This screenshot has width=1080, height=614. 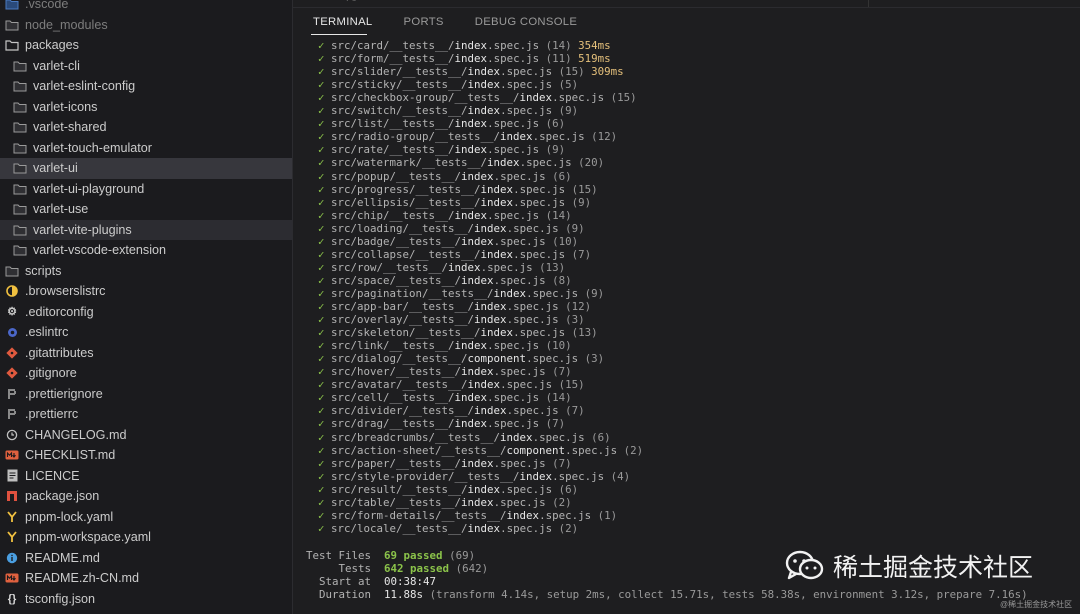 What do you see at coordinates (47, 6) in the screenshot?
I see `explorer-item-label: .vscode` at bounding box center [47, 6].